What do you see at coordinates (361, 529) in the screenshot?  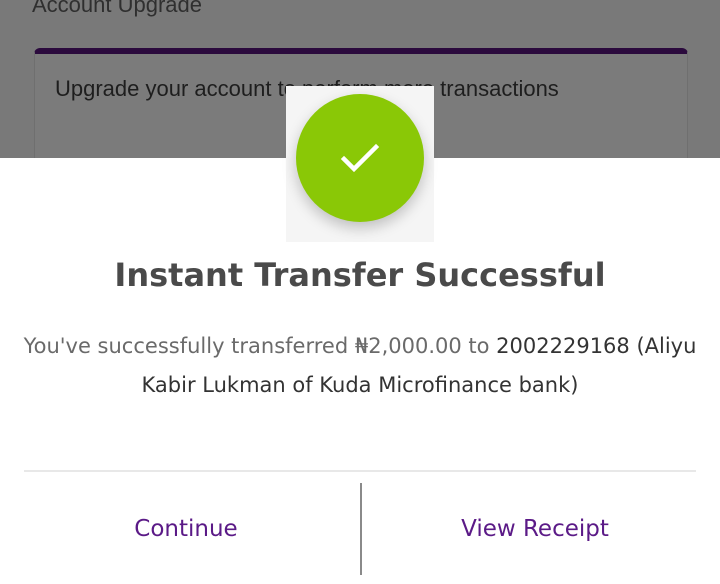 I see `actions-separator` at bounding box center [361, 529].